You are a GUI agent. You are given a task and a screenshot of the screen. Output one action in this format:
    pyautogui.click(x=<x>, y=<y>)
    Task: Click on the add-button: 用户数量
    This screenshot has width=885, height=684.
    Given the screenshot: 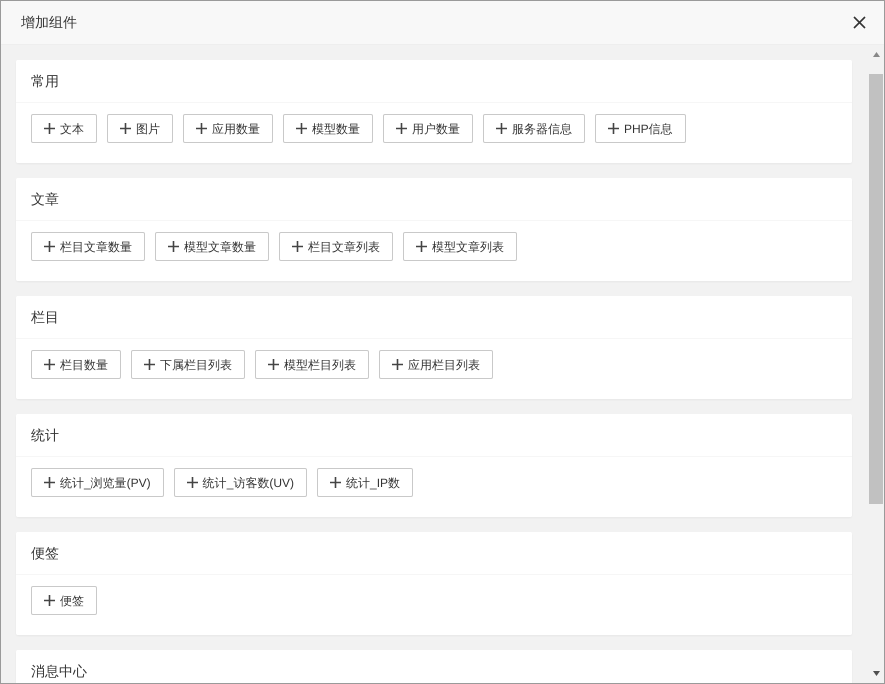 What is the action you would take?
    pyautogui.click(x=428, y=128)
    